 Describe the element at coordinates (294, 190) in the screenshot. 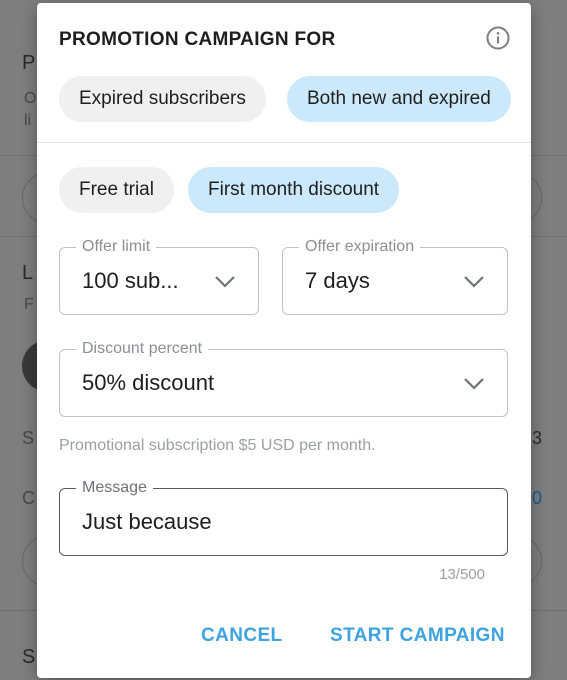

I see `chip-first-month-discount: First month discount` at that location.